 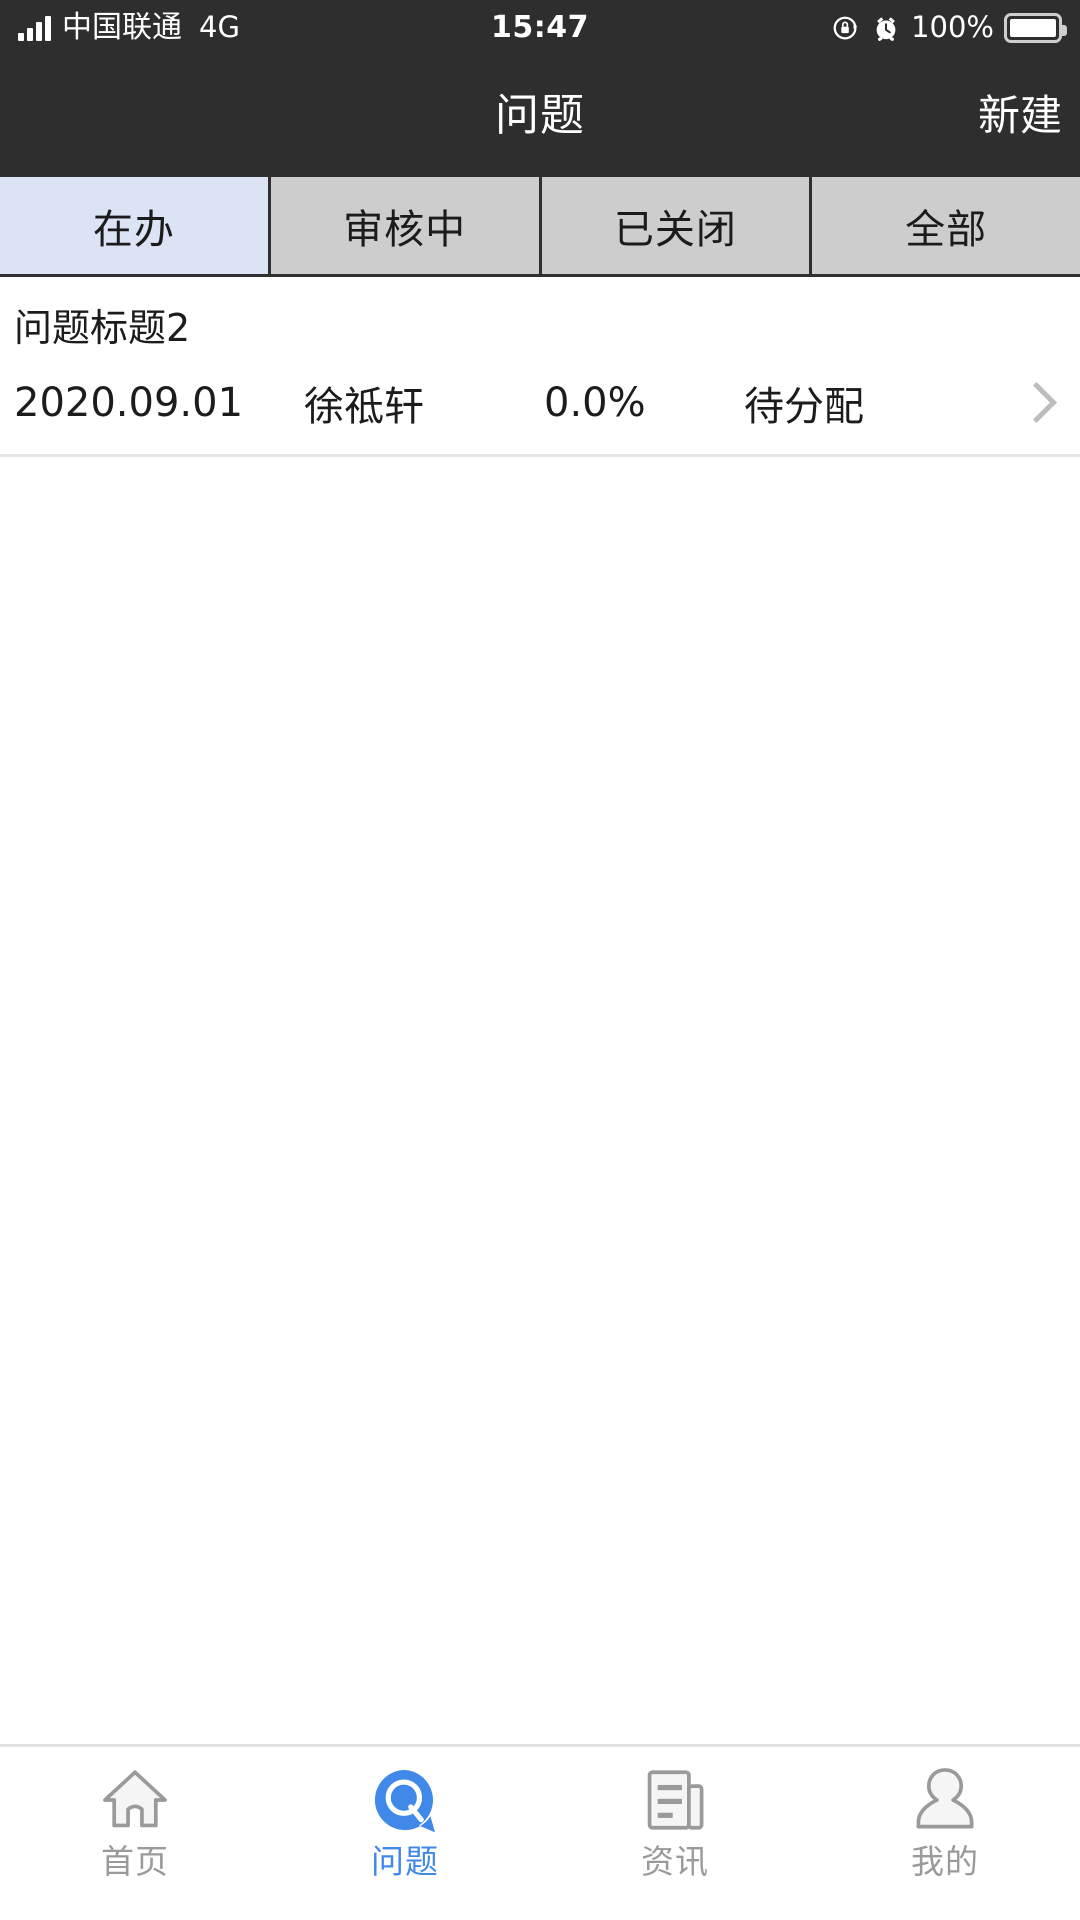 I want to click on navigation-bar: 问题 新建, so click(x=540, y=116).